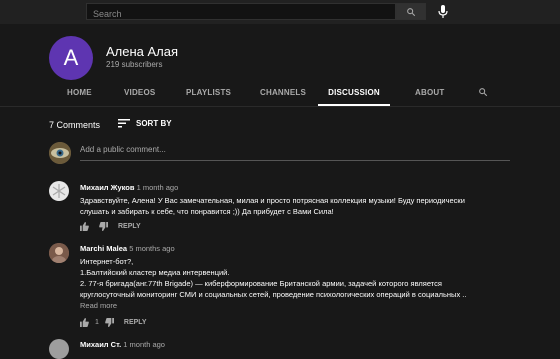 The height and width of the screenshot is (359, 560). I want to click on sort-icon, so click(124, 123).